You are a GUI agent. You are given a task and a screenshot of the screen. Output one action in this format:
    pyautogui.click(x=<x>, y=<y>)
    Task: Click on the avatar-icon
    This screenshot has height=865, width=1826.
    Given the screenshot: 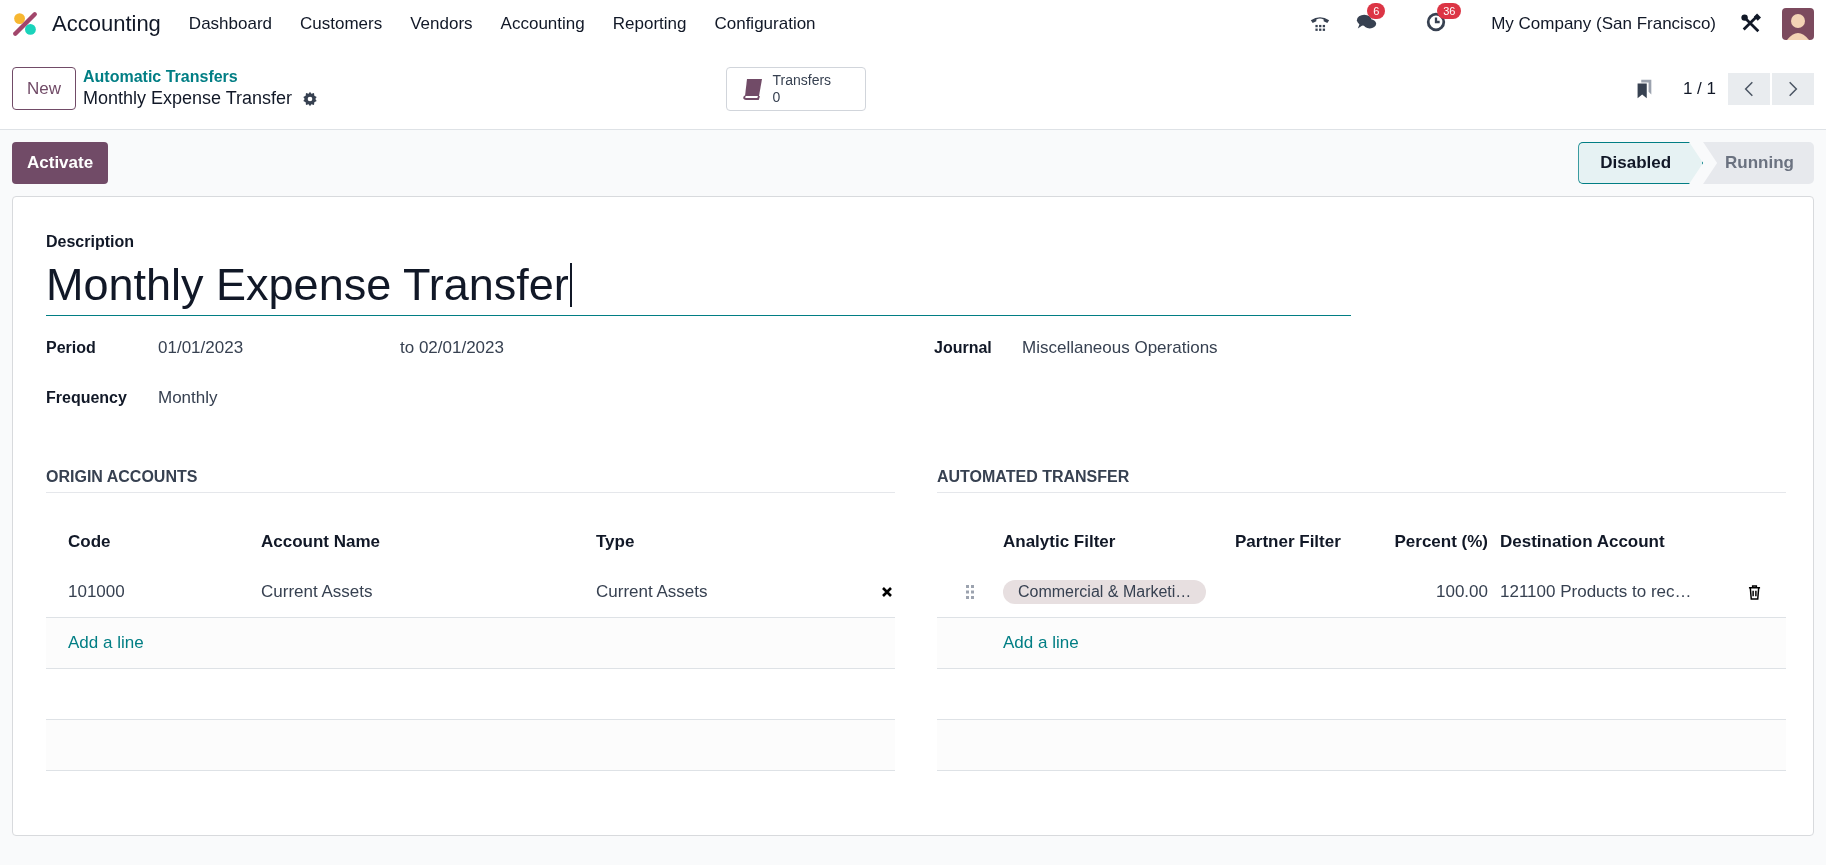 What is the action you would take?
    pyautogui.click(x=1798, y=24)
    